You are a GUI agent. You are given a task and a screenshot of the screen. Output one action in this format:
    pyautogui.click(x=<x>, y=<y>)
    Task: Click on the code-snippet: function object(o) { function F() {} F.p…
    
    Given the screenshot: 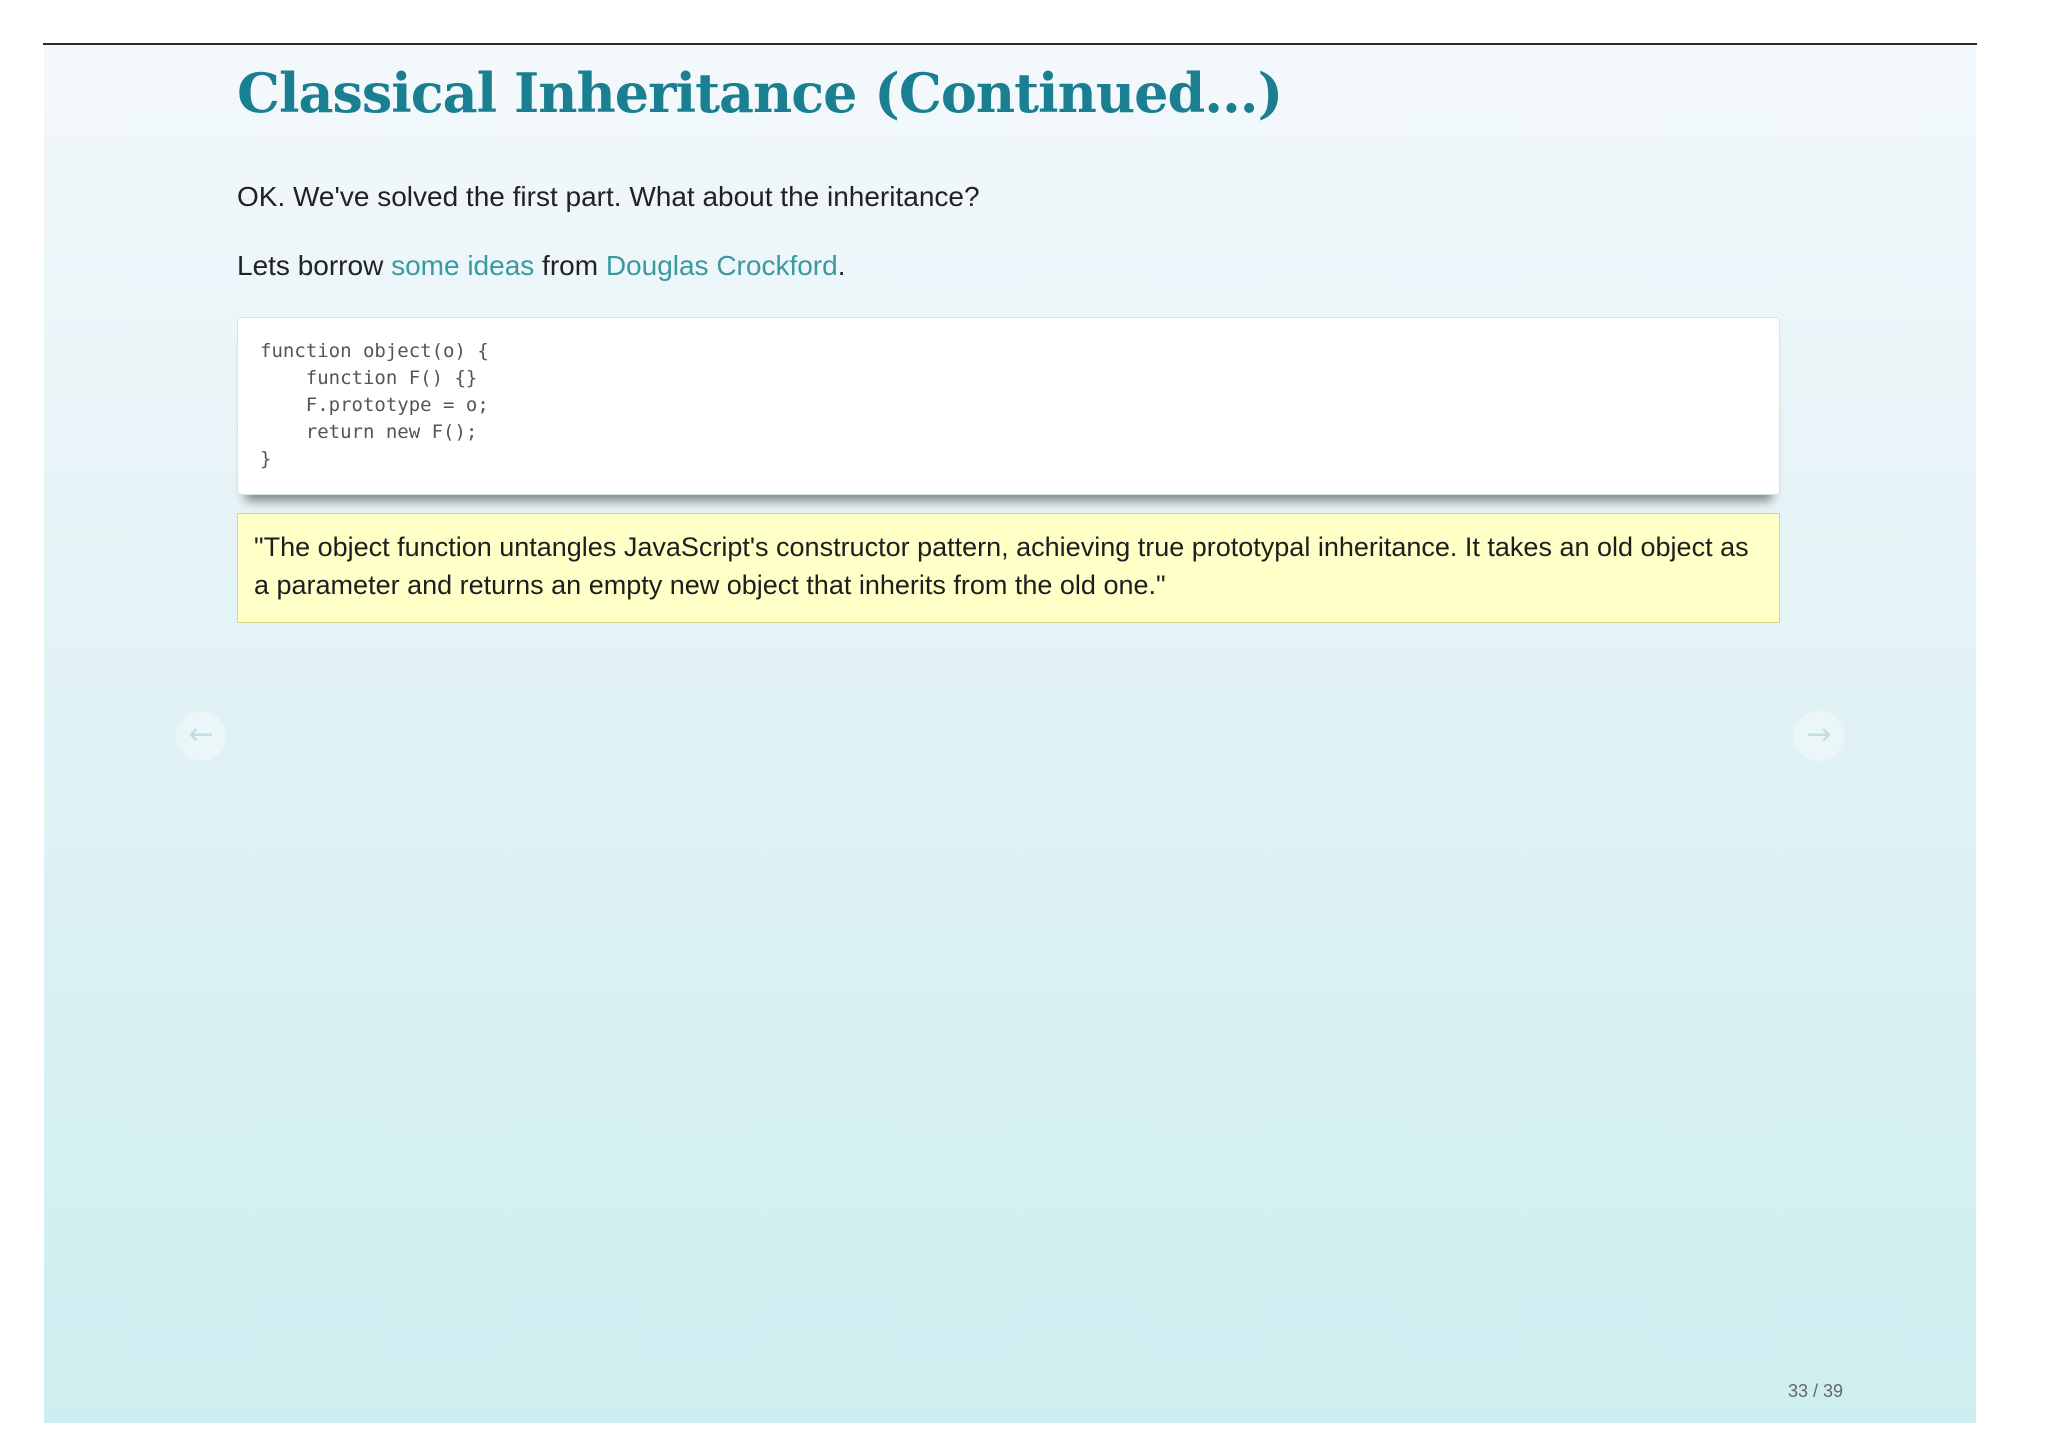 What is the action you would take?
    pyautogui.click(x=374, y=405)
    